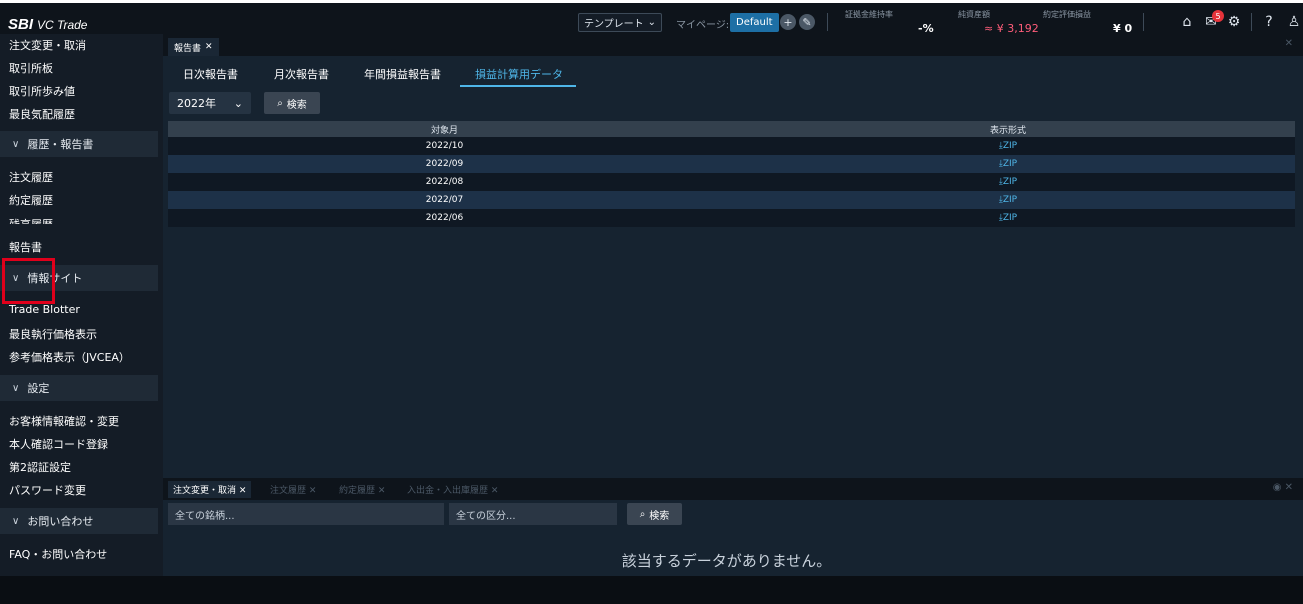  I want to click on subtab-pnl-calc-data: 損益計算用データ, so click(519, 74).